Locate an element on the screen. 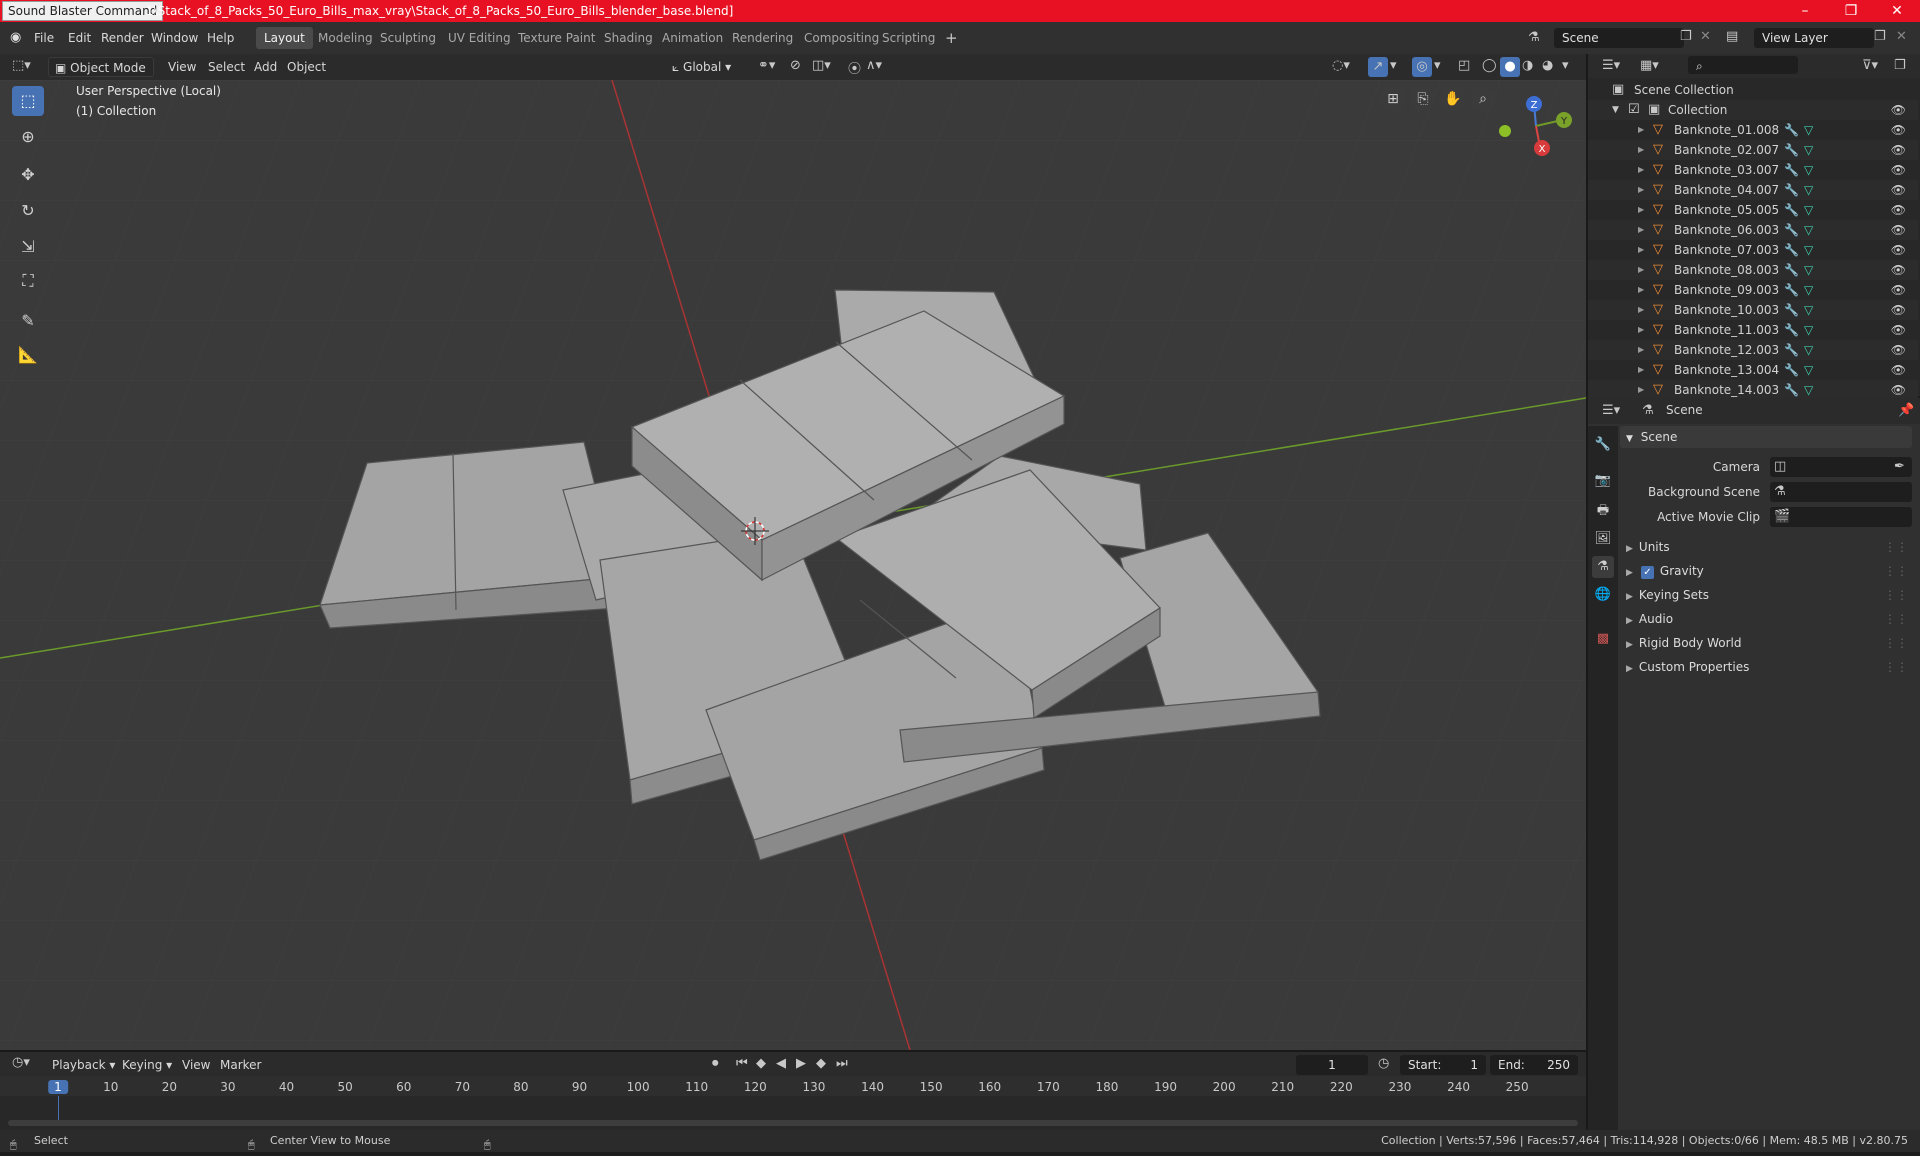  new-view-layer-icon: ❐ is located at coordinates (1880, 36).